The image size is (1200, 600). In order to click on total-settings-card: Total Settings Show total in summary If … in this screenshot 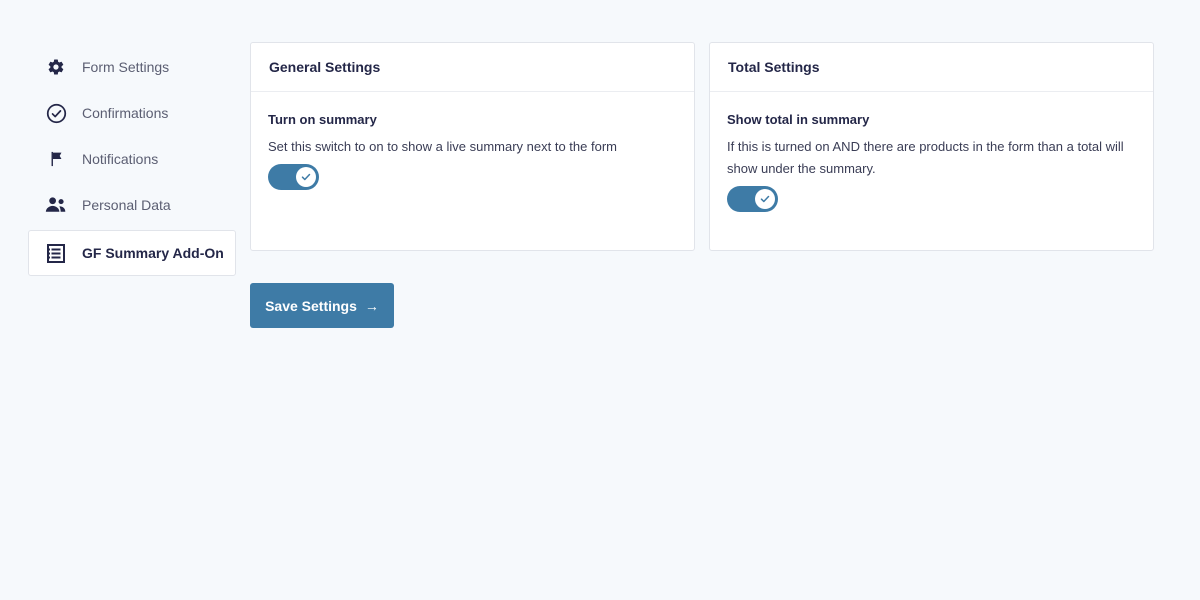, I will do `click(931, 146)`.